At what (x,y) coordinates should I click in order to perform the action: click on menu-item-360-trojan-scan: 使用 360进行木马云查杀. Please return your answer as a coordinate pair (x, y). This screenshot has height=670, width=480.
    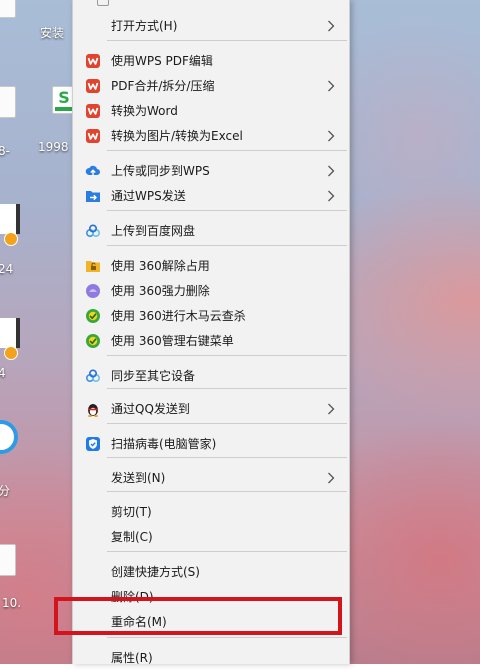
    Looking at the image, I should click on (211, 316).